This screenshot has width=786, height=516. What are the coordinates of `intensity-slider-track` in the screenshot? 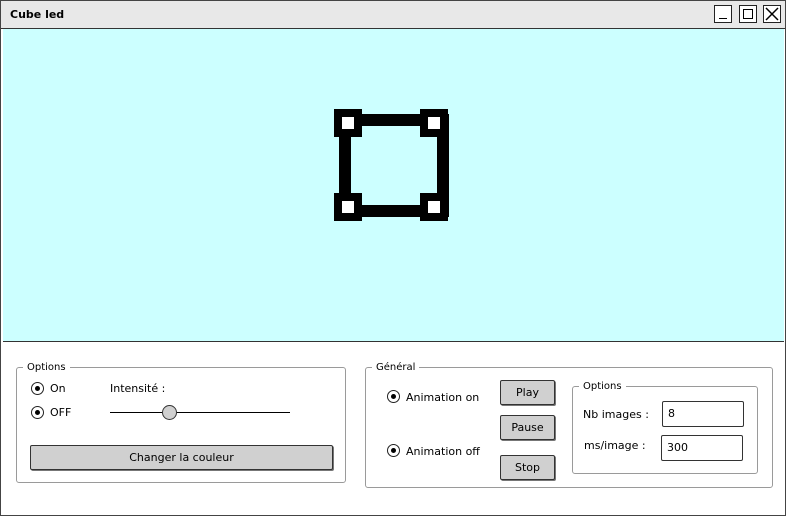 It's located at (200, 412).